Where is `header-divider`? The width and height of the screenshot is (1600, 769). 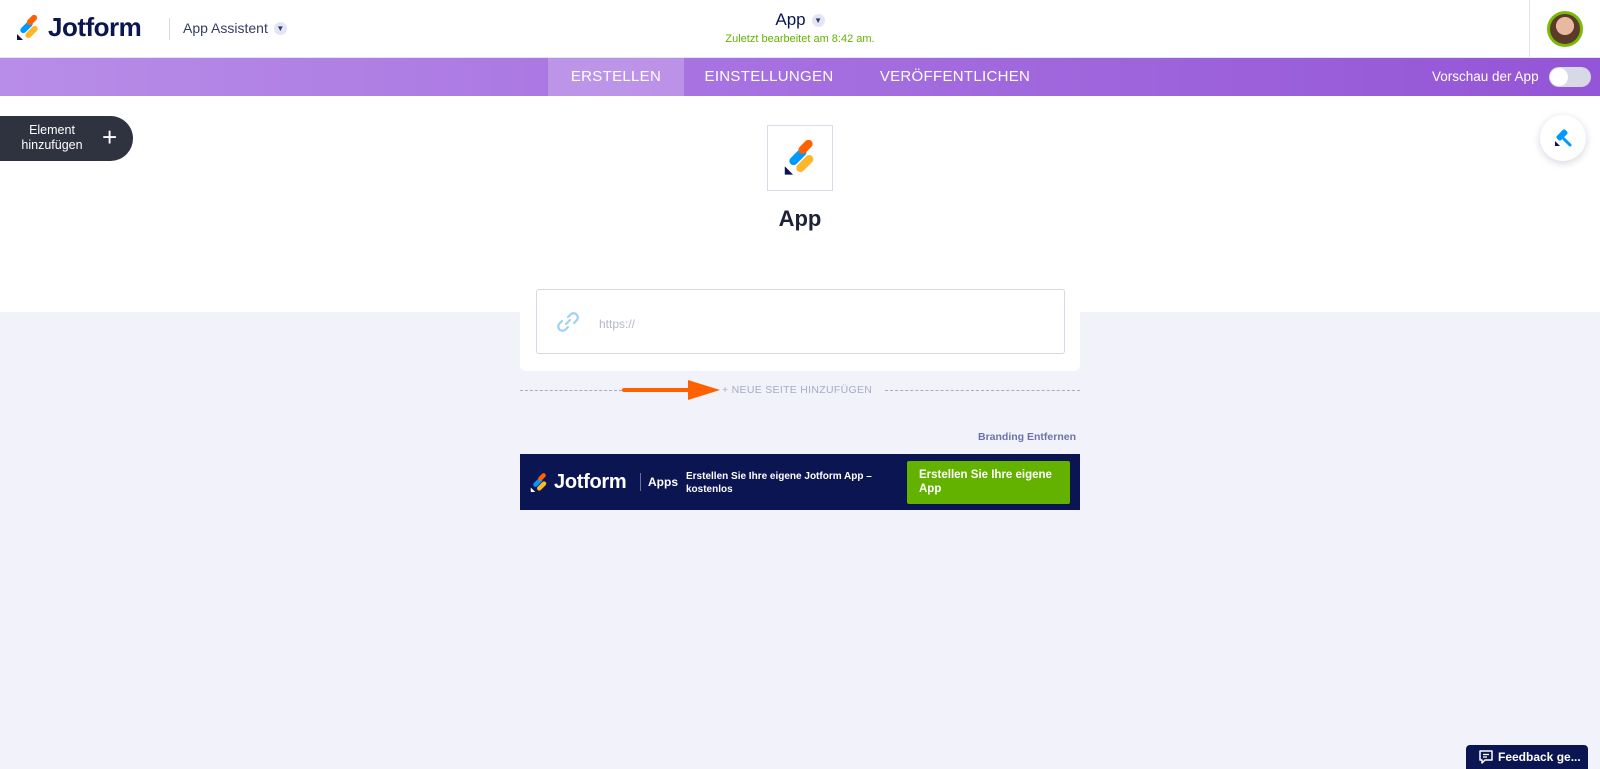
header-divider is located at coordinates (1529, 29).